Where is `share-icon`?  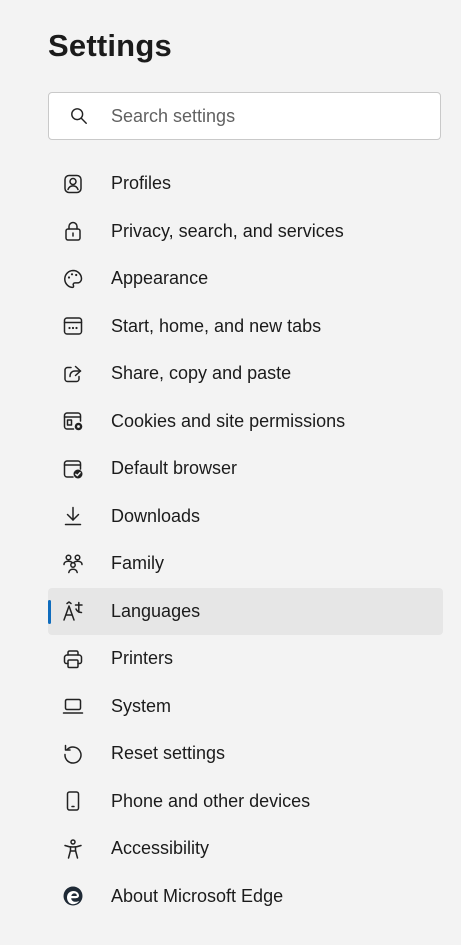 share-icon is located at coordinates (73, 374).